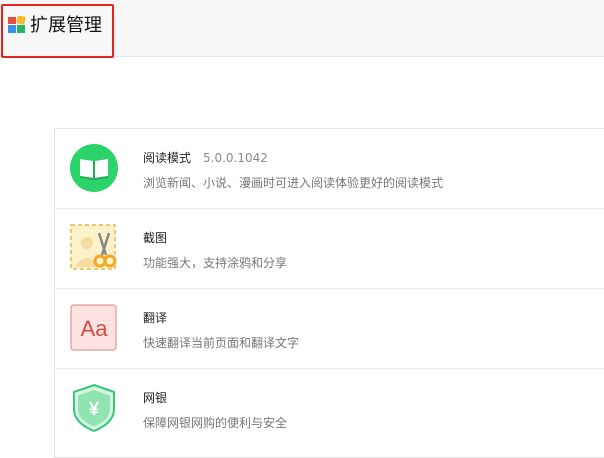 This screenshot has width=604, height=458. I want to click on extension-description: 功能强大，支持涂鸦和分享, so click(215, 263).